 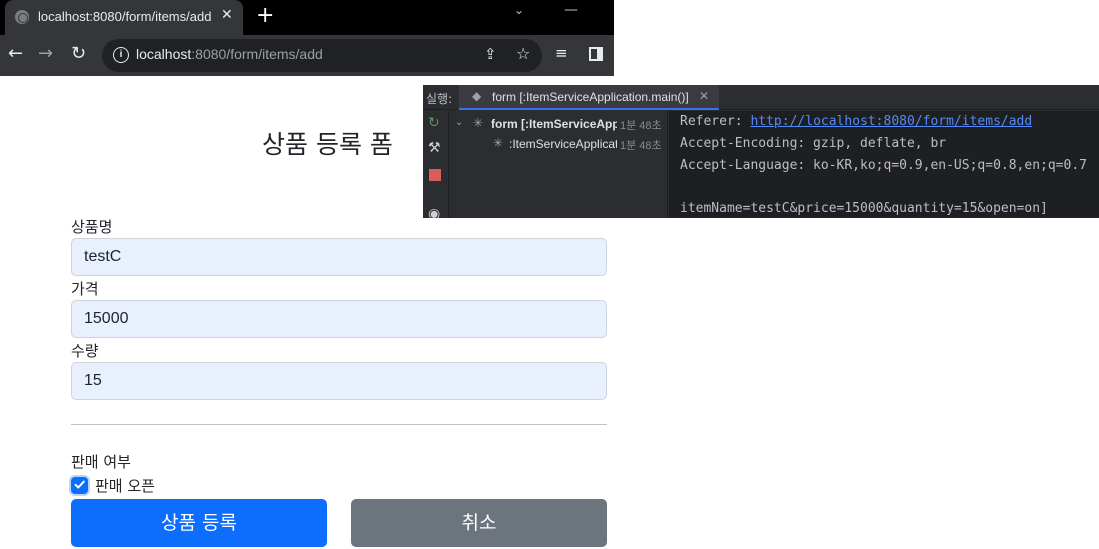 What do you see at coordinates (563, 144) in the screenshot?
I see `tree-item-label: :ItemServiceApplicat` at bounding box center [563, 144].